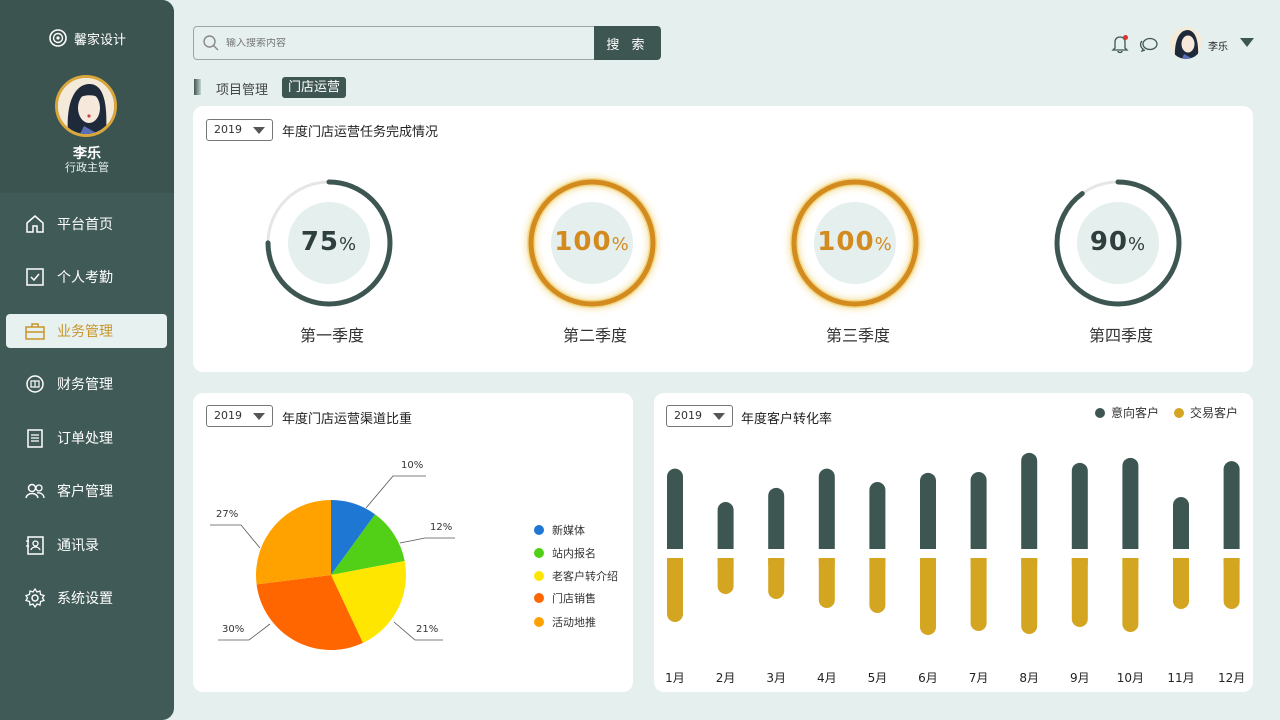 This screenshot has width=1280, height=720. I want to click on pie-chart: 10% 12% 21% 30% 27%, so click(332, 555).